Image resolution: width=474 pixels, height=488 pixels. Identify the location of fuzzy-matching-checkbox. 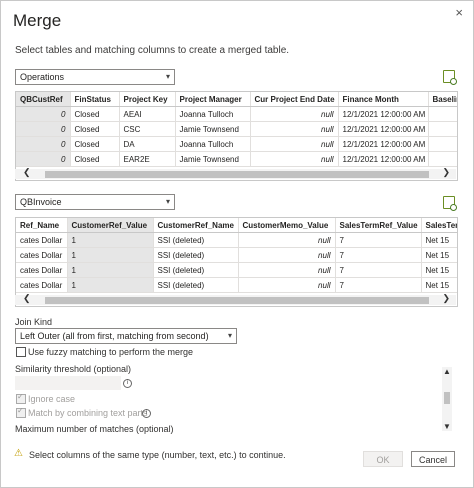
(21, 352).